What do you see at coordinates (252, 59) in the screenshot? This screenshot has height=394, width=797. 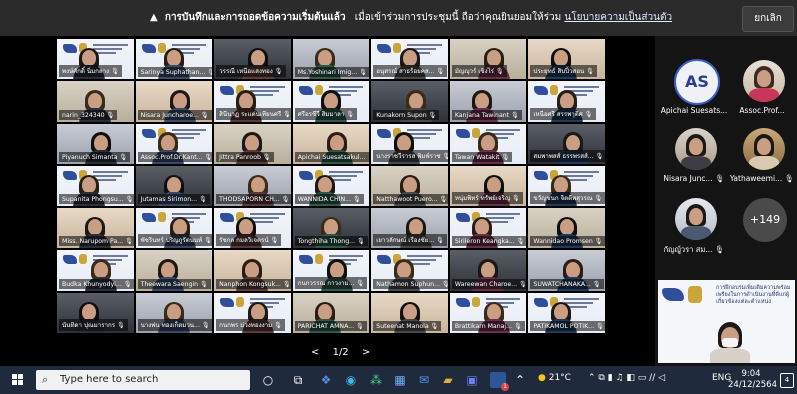 I see `participant-tile: วรรณี เหนือแสงทอง 🎙` at bounding box center [252, 59].